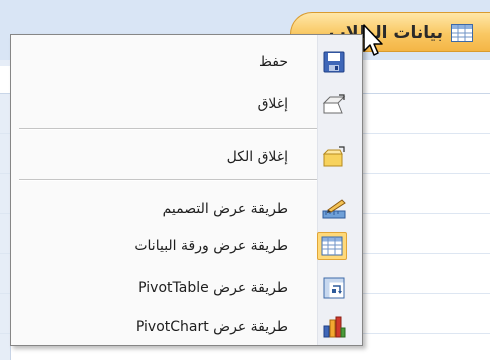 The image size is (490, 360). I want to click on menu-item-design-view: طريقة عرض التصميم, so click(187, 209).